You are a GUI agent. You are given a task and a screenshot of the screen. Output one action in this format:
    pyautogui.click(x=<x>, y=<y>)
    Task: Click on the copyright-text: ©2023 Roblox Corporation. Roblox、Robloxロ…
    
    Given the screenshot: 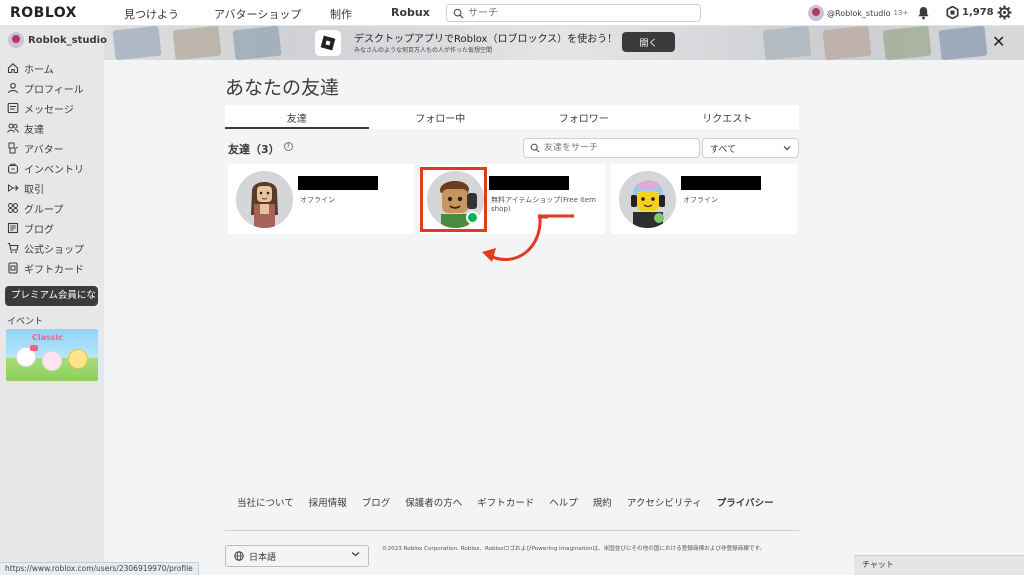 What is the action you would take?
    pyautogui.click(x=574, y=549)
    